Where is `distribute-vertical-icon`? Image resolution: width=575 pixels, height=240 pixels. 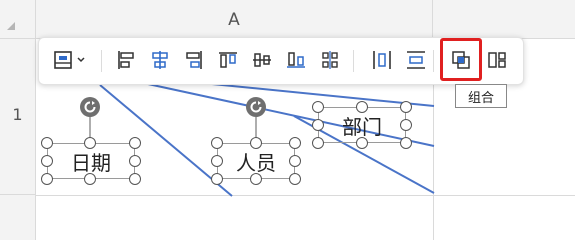 distribute-vertical-icon is located at coordinates (416, 60).